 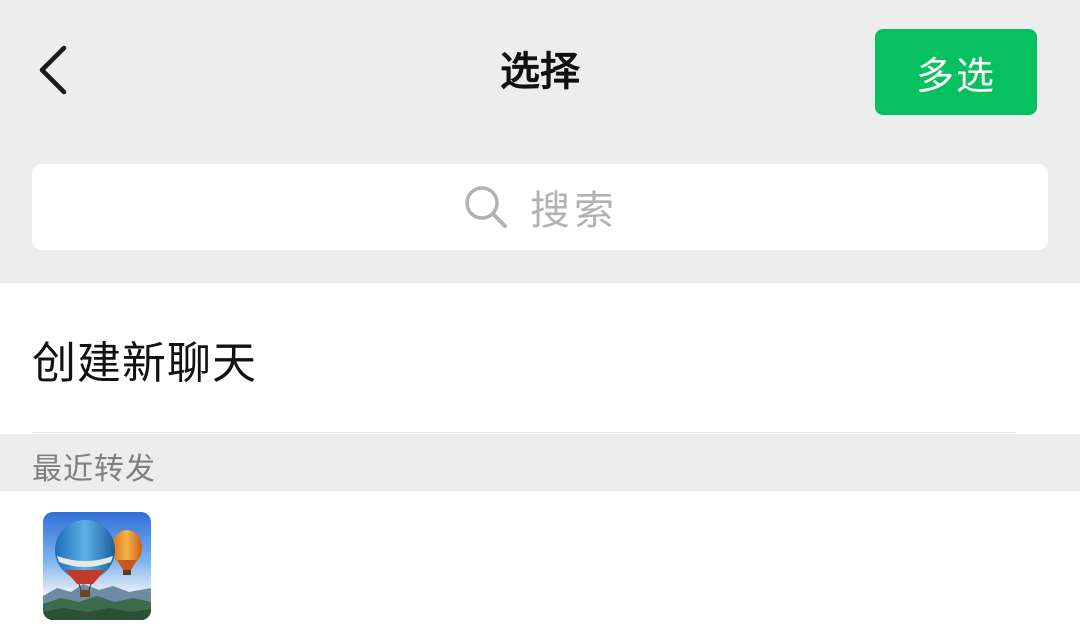 I want to click on multi-select-button: 多选, so click(x=956, y=72).